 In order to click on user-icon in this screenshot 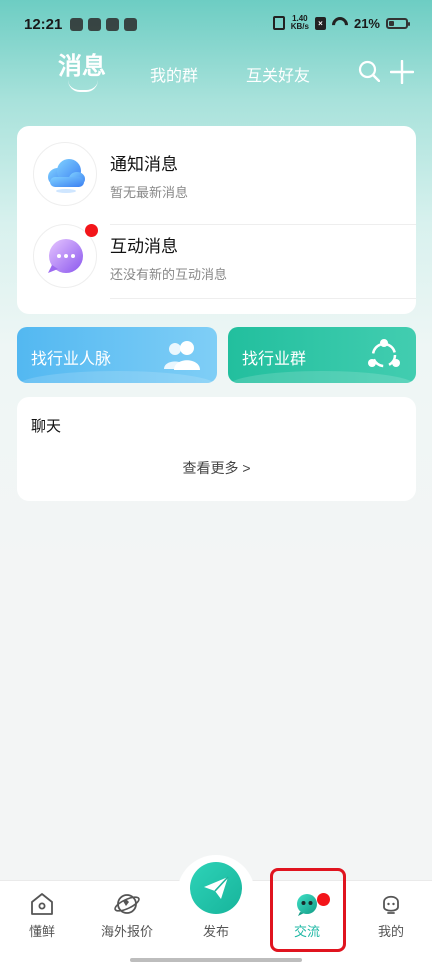, I will do `click(391, 904)`.